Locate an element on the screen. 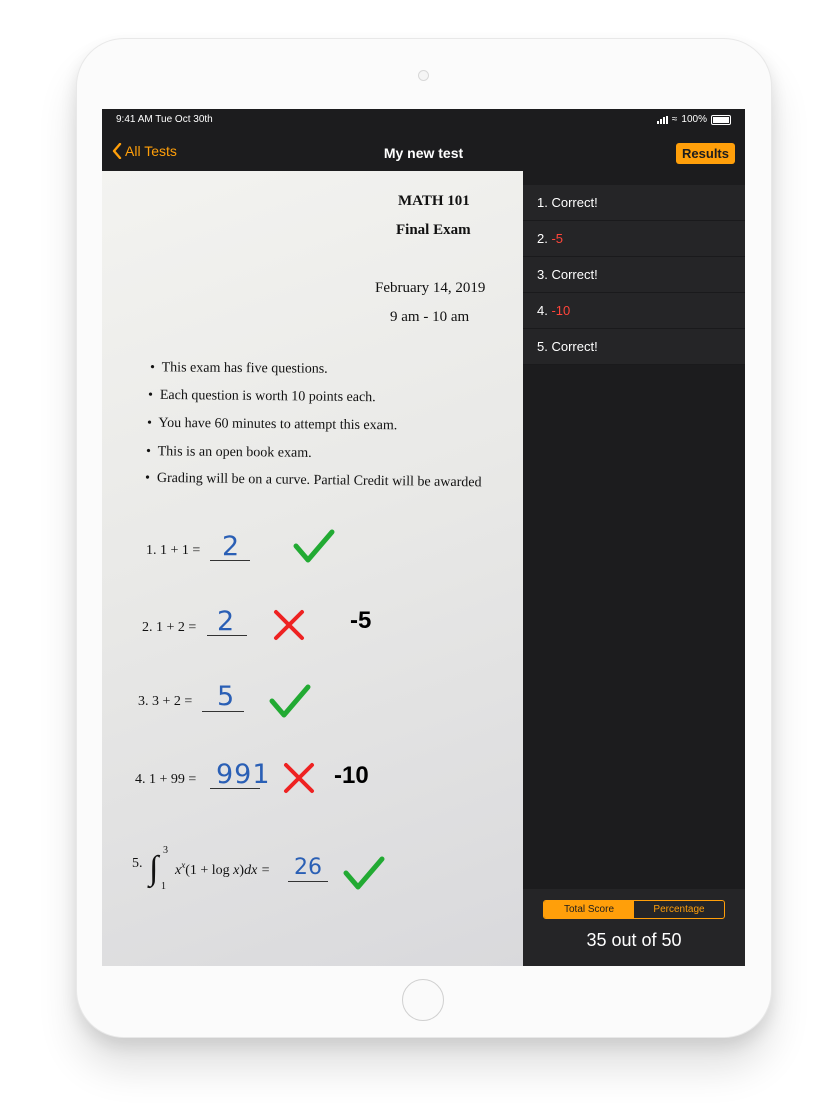 Image resolution: width=824 pixels, height=1113 pixels. result-row: 5. Correct! is located at coordinates (634, 347).